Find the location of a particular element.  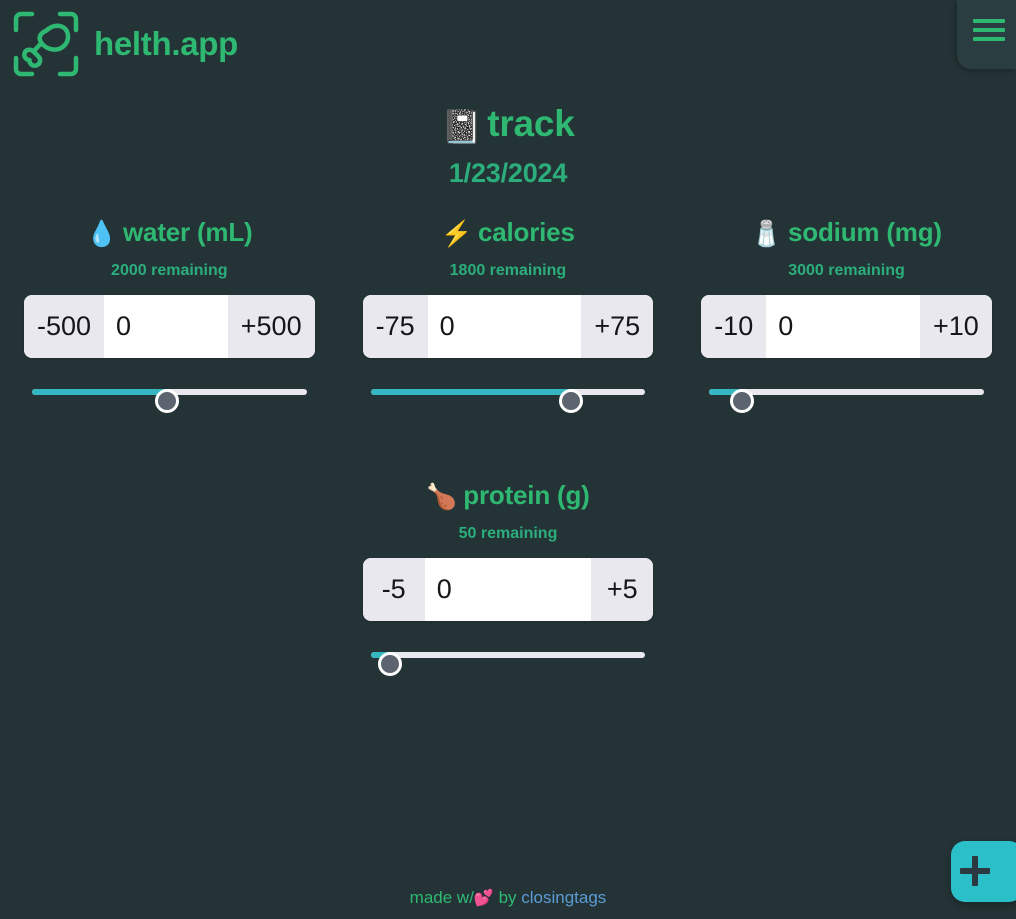

metric-water-input is located at coordinates (166, 326).